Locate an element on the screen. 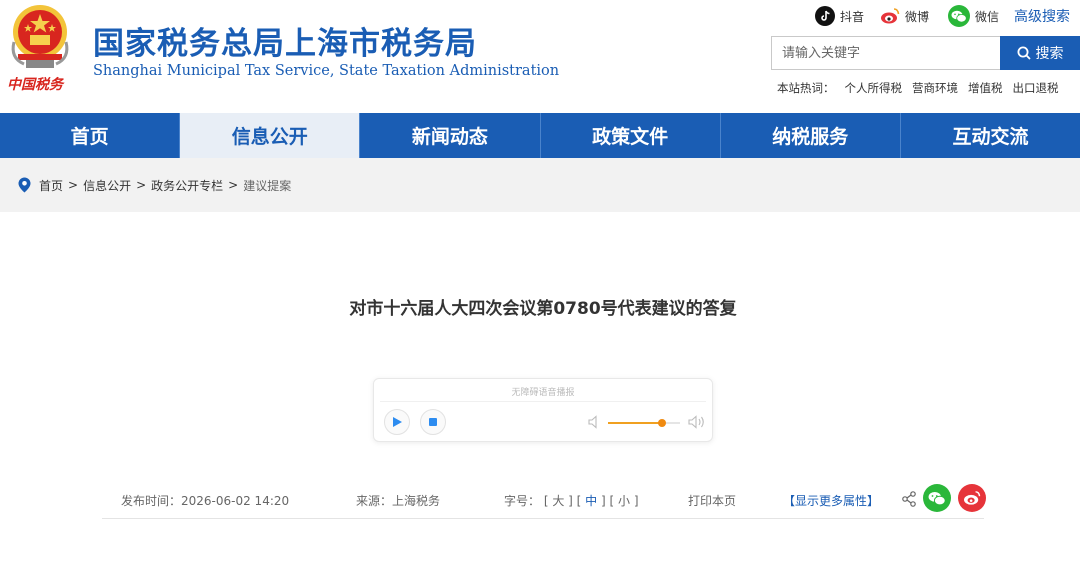  share-wechat-button is located at coordinates (937, 498).